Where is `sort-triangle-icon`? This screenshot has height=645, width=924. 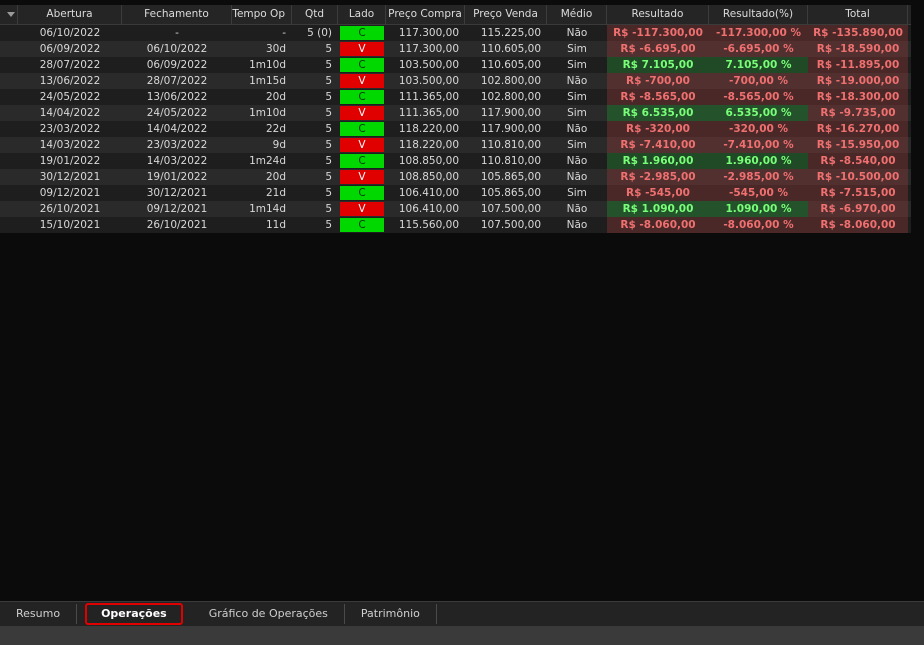
sort-triangle-icon is located at coordinates (9, 14).